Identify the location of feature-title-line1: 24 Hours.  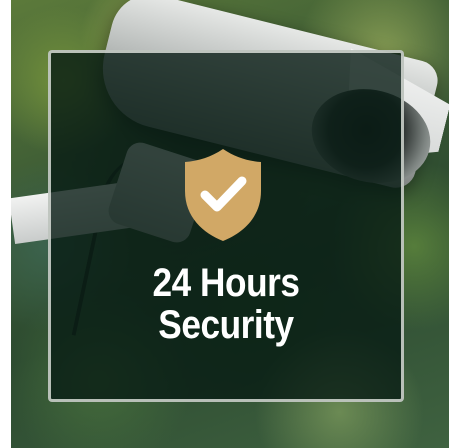
(226, 283).